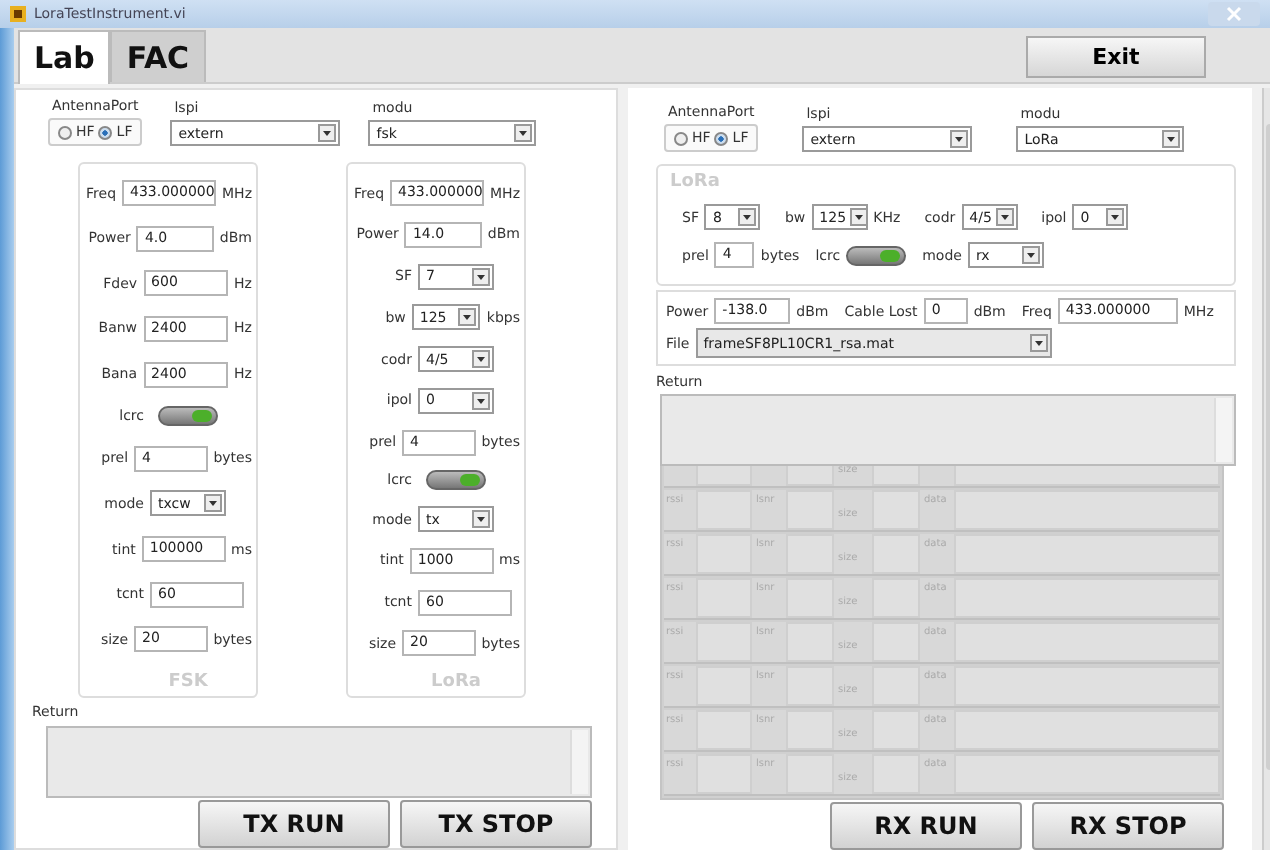  Describe the element at coordinates (64, 57) in the screenshot. I see `tab: Lab` at that location.